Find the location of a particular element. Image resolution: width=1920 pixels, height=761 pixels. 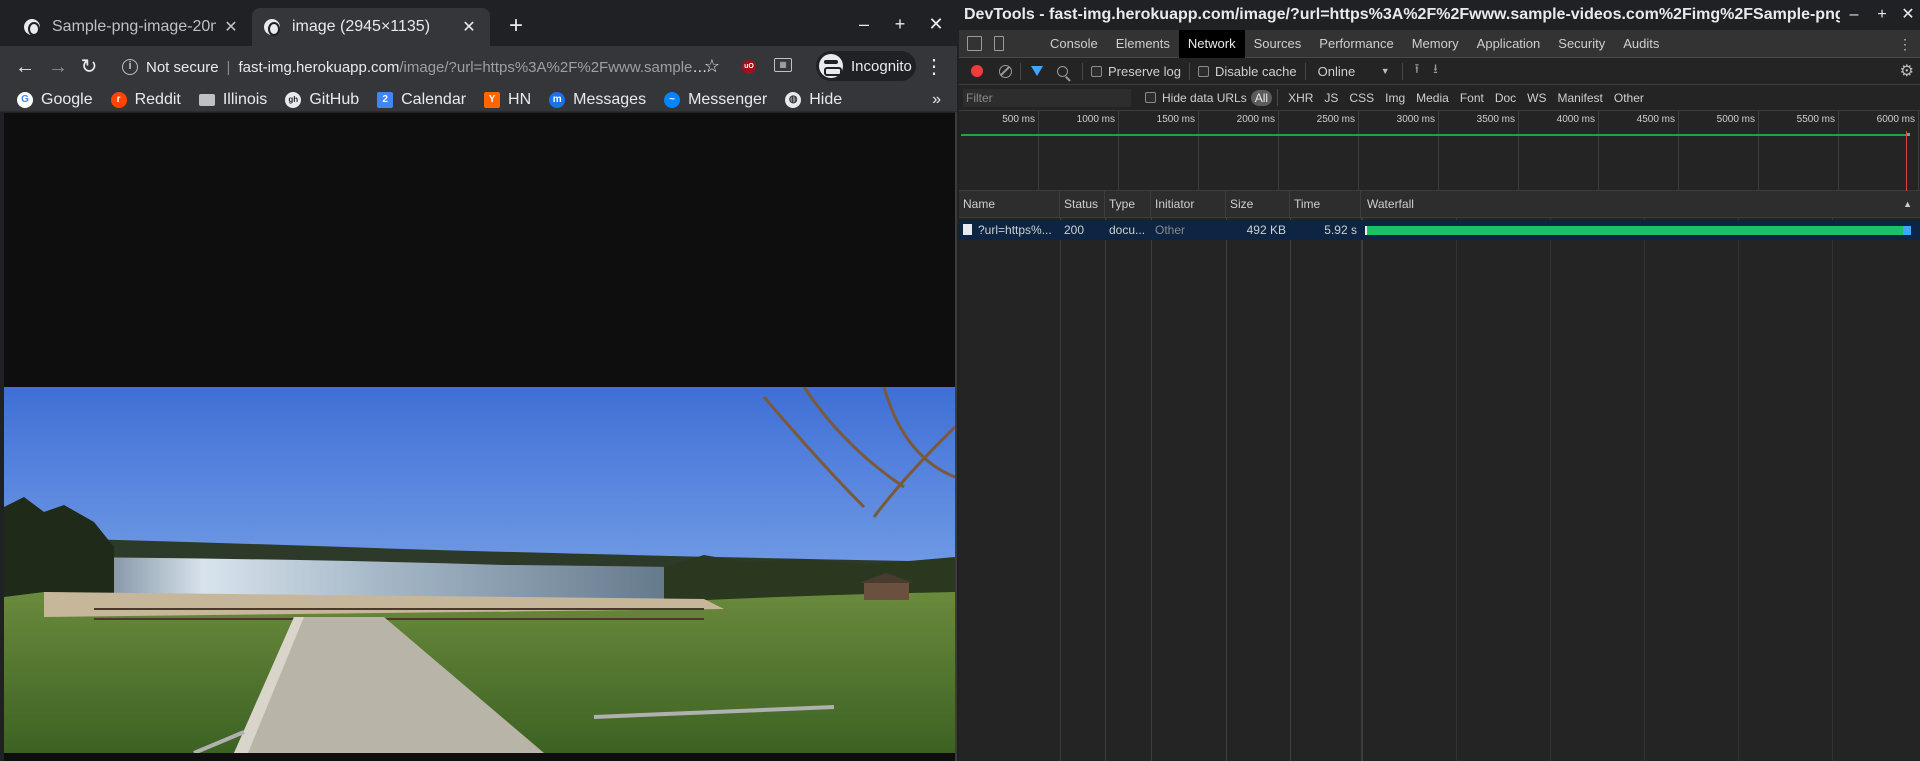

tab-application: Application is located at coordinates (1509, 44).